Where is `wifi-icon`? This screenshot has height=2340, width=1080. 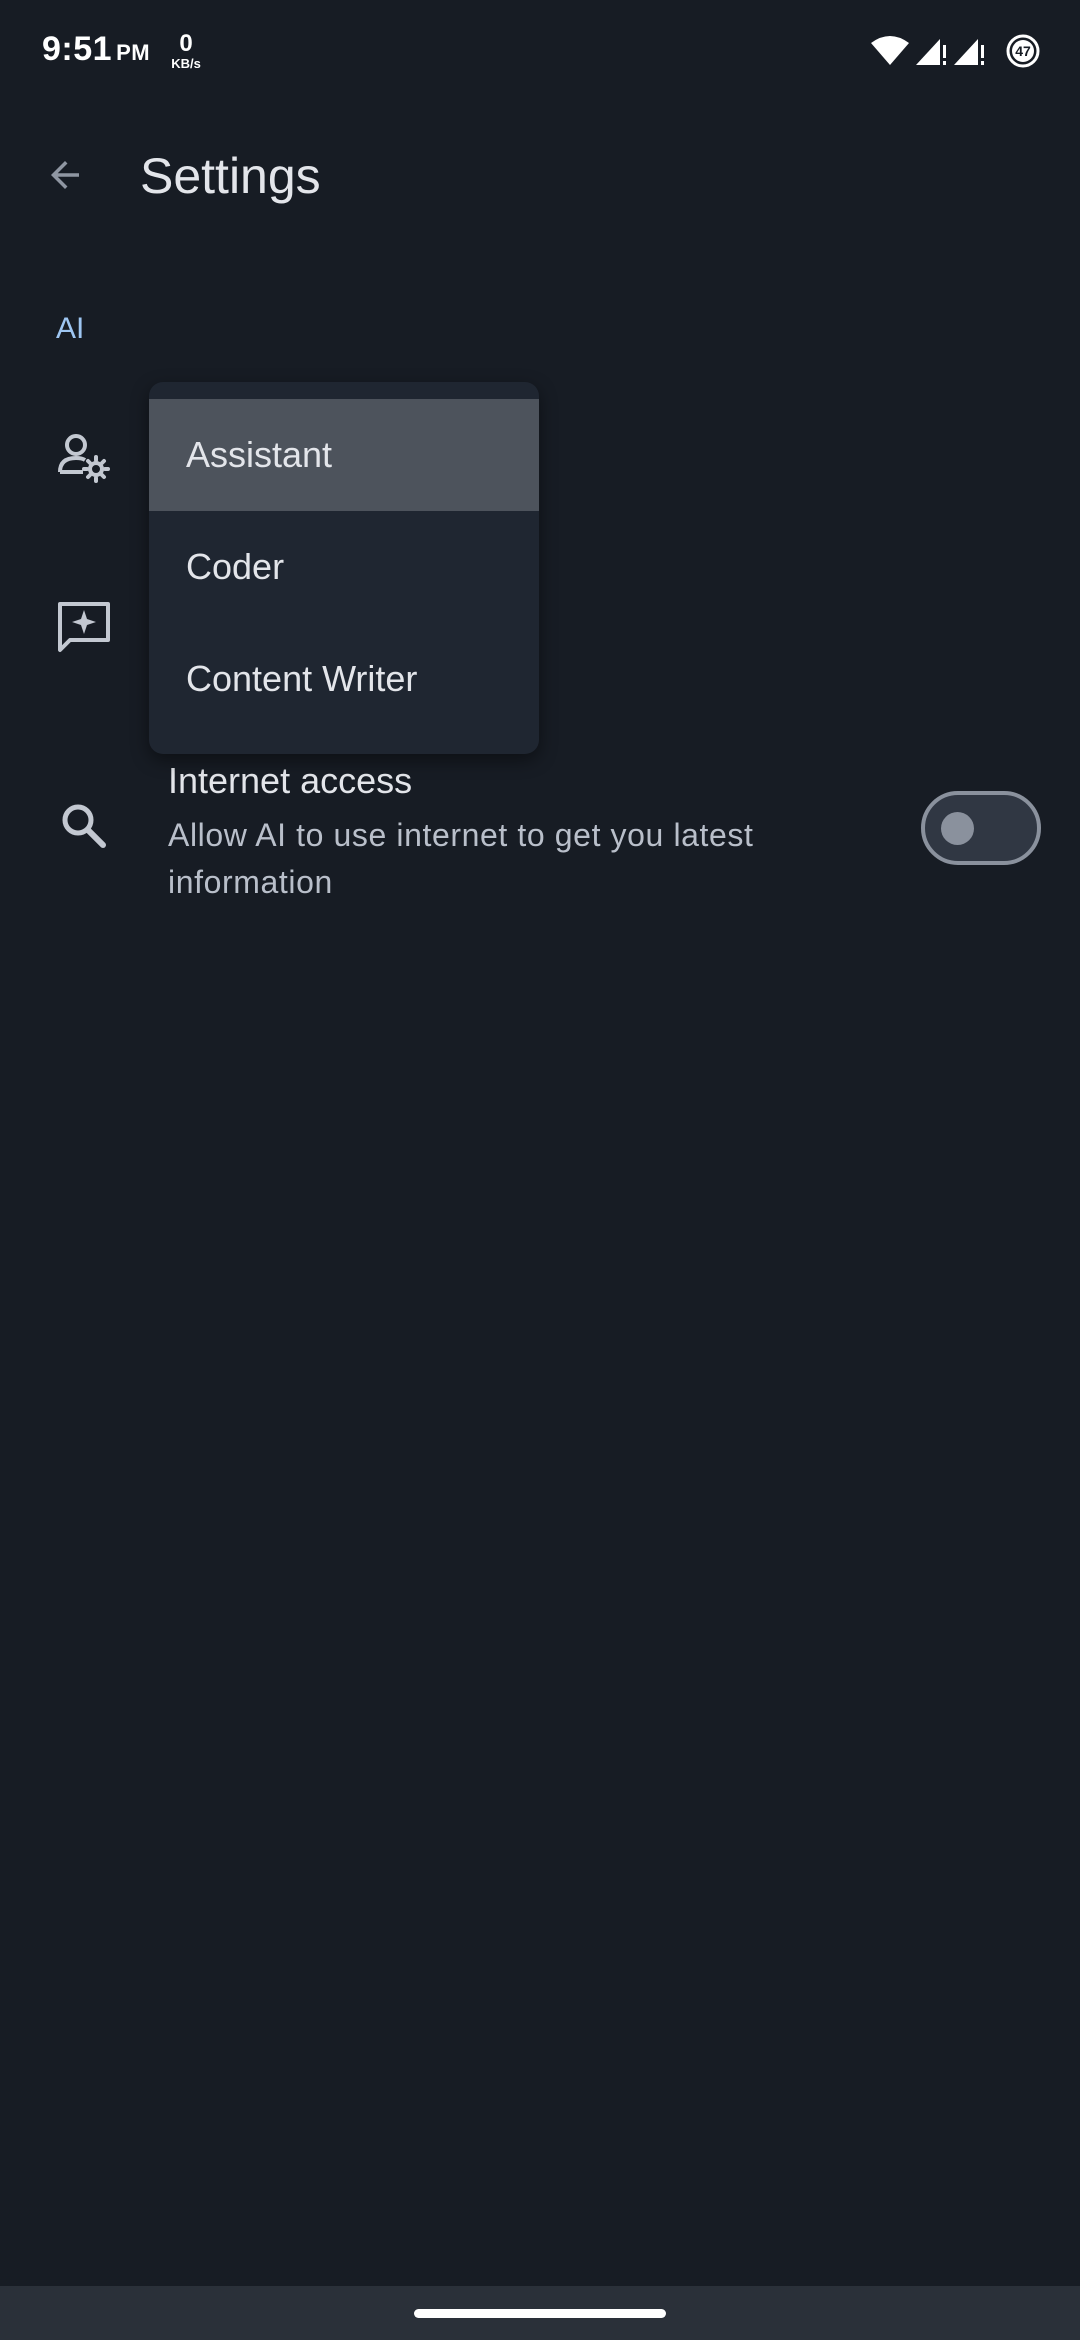
wifi-icon is located at coordinates (890, 51).